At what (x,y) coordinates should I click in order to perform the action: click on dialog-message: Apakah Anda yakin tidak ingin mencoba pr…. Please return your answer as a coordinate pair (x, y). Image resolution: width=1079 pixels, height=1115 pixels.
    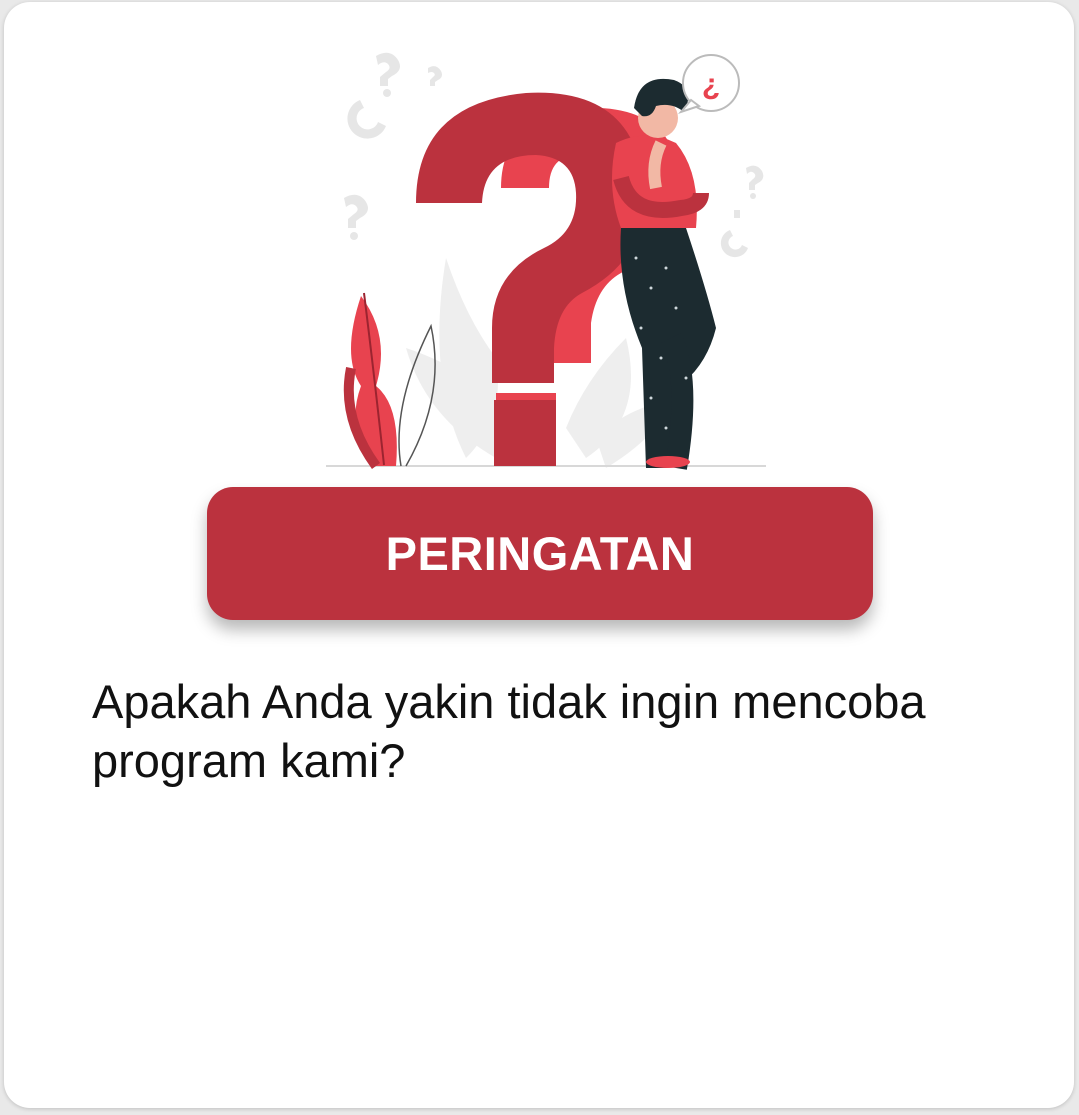
    Looking at the image, I should click on (509, 731).